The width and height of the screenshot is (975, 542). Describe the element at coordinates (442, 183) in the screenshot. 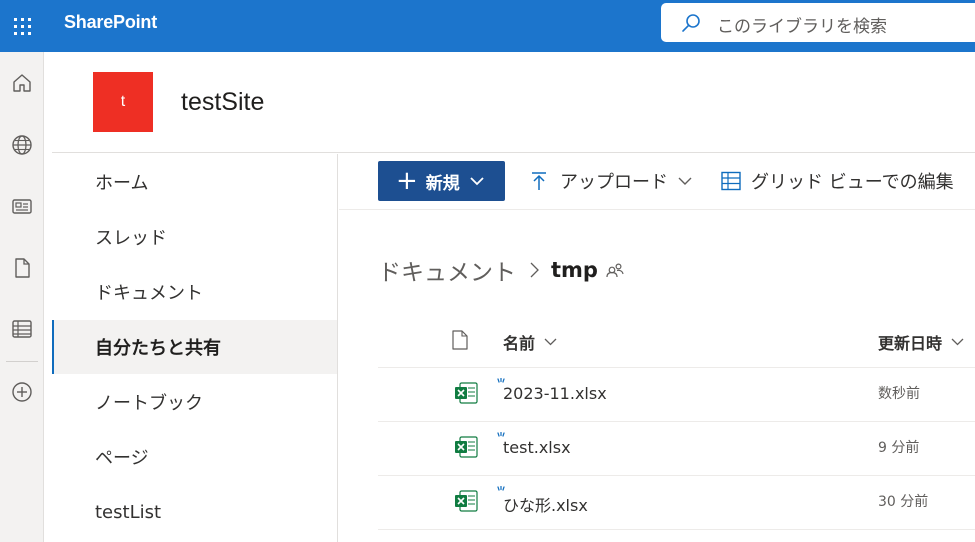

I see `new-button-label: 新規` at that location.